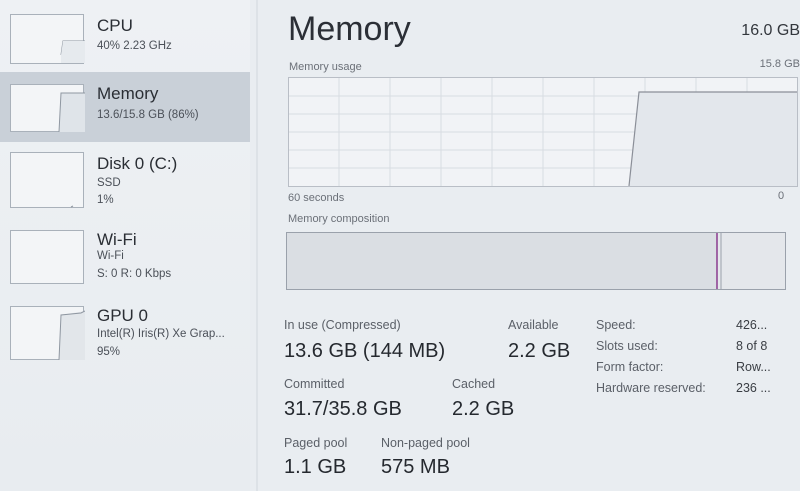 Image resolution: width=800 pixels, height=491 pixels. What do you see at coordinates (128, 93) in the screenshot?
I see `sidebar-item-title: Memory` at bounding box center [128, 93].